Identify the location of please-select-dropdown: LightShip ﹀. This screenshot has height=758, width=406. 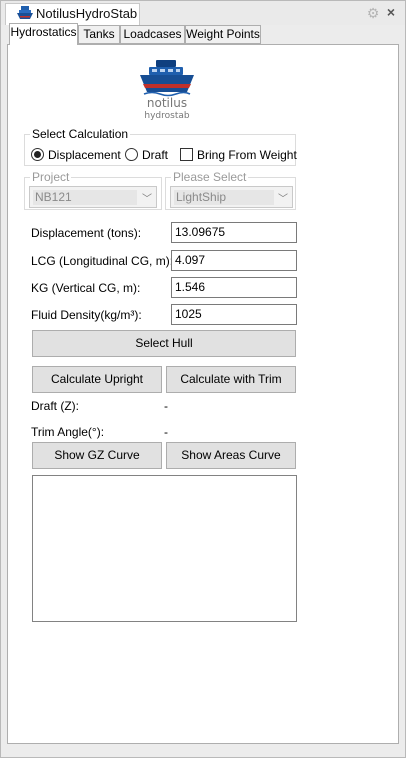
(231, 197).